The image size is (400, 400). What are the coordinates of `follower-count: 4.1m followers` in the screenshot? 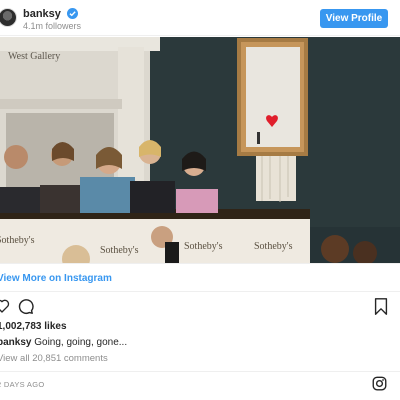 It's located at (52, 26).